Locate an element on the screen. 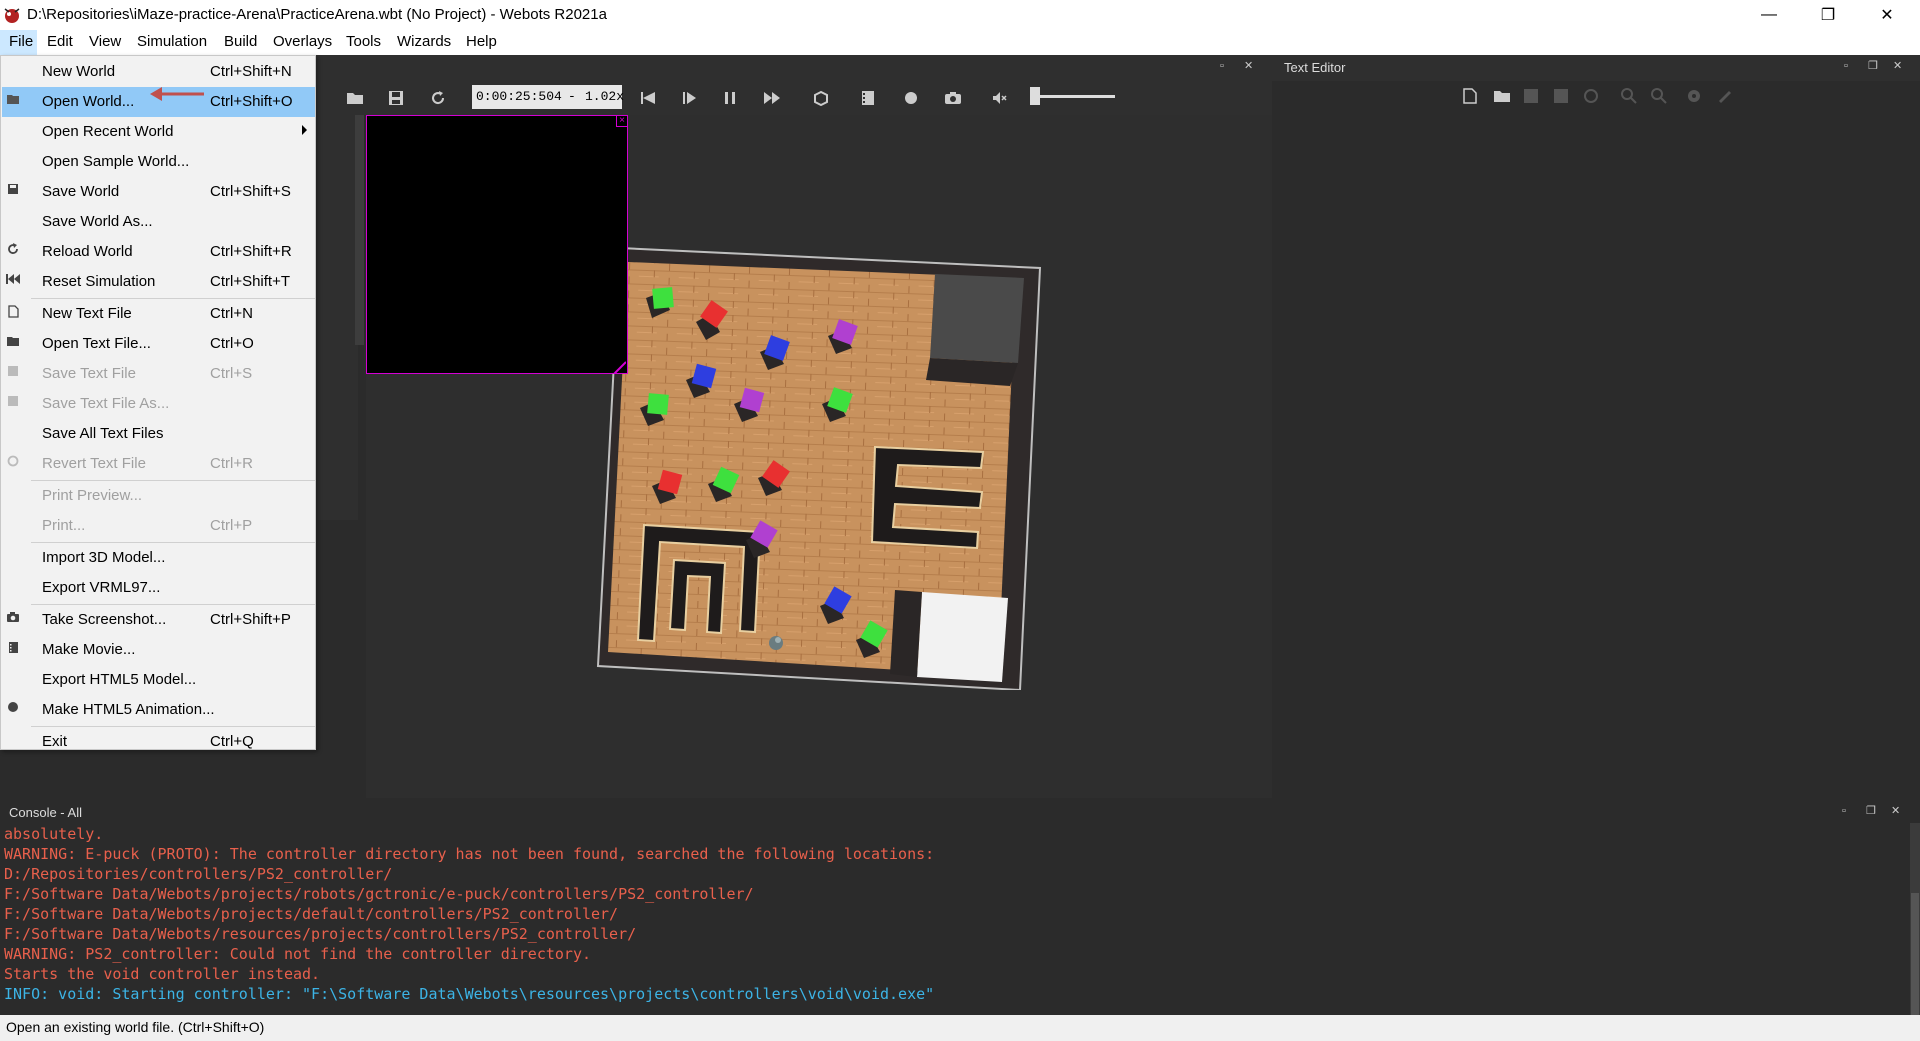 The height and width of the screenshot is (1041, 1920). menu-item-label: Reset Simulation is located at coordinates (99, 281).